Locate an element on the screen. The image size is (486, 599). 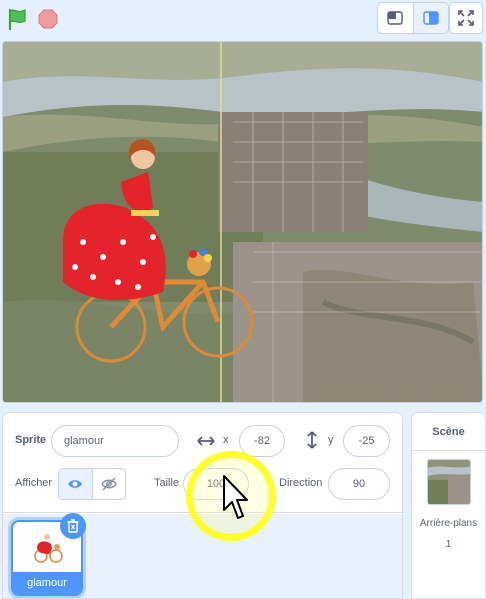
show-sprite-button is located at coordinates (75, 484).